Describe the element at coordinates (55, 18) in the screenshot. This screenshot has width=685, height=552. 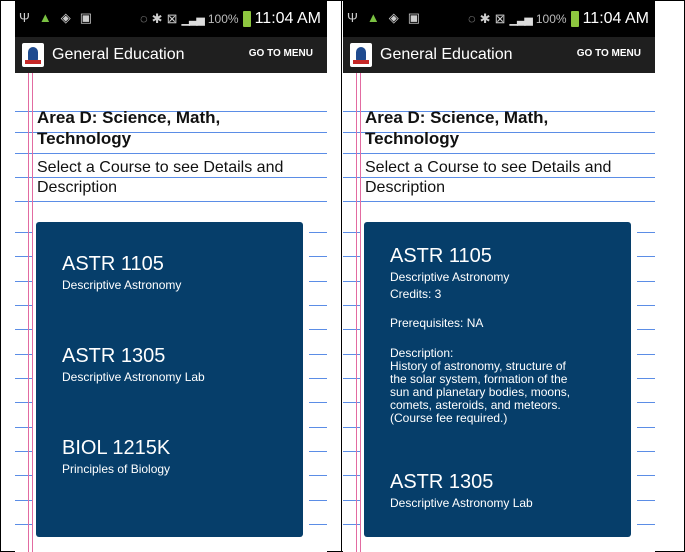
I see `status-notifications: Ψ ▲ ◈ ▣` at that location.